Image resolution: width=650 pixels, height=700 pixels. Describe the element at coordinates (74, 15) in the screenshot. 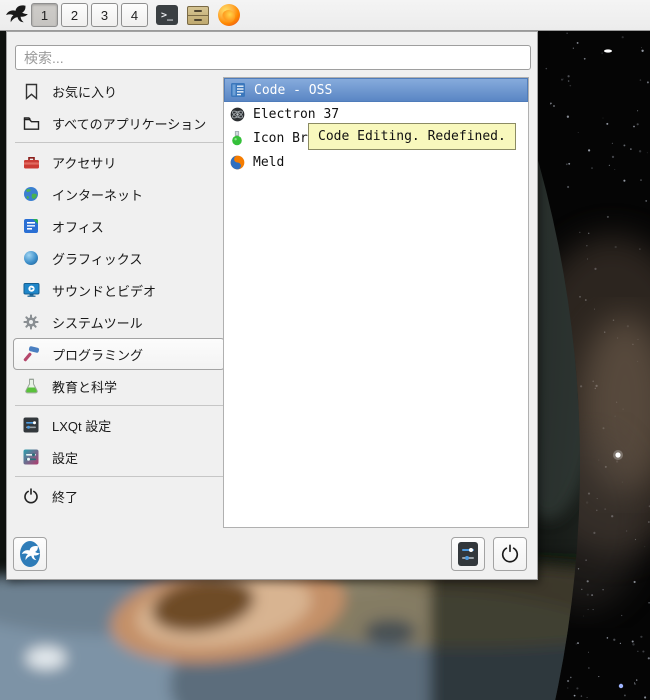

I see `workspace-button-2: 2` at that location.